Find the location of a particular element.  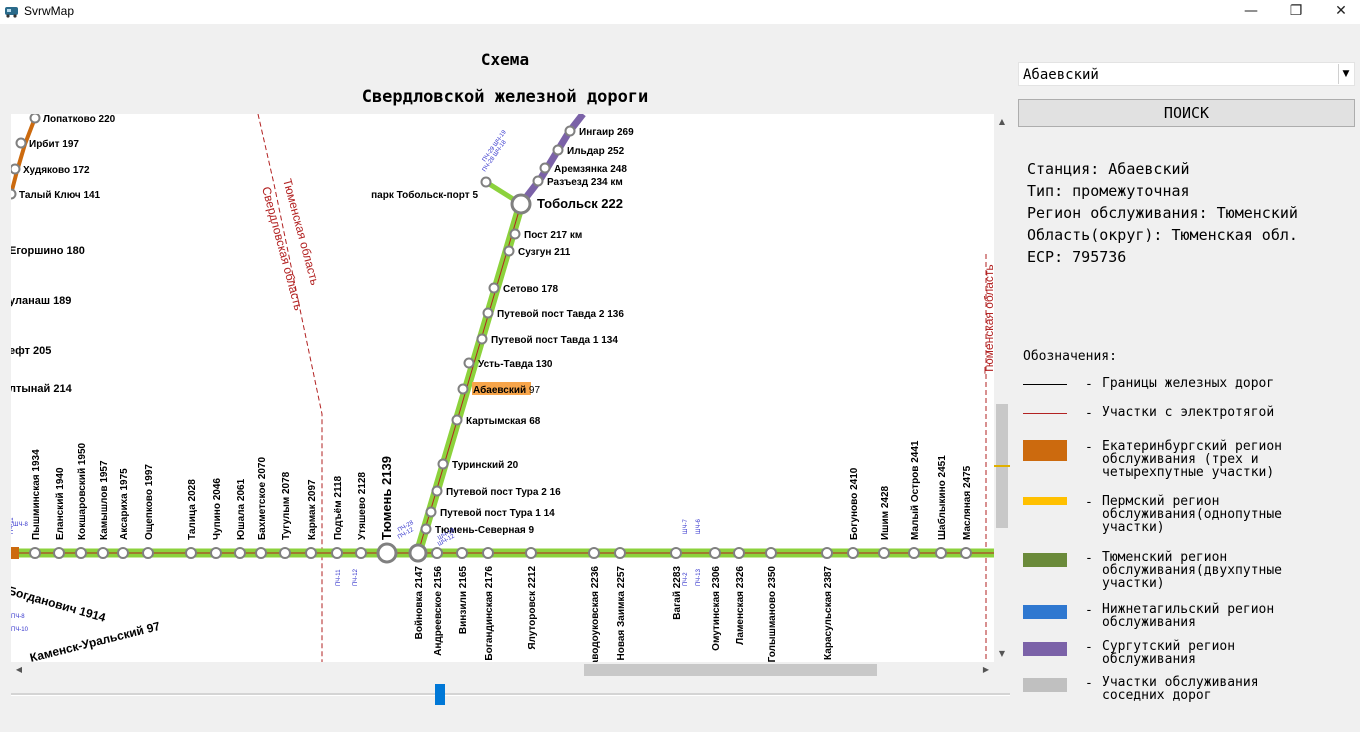

station-label: Аремзянка 248 is located at coordinates (590, 169).